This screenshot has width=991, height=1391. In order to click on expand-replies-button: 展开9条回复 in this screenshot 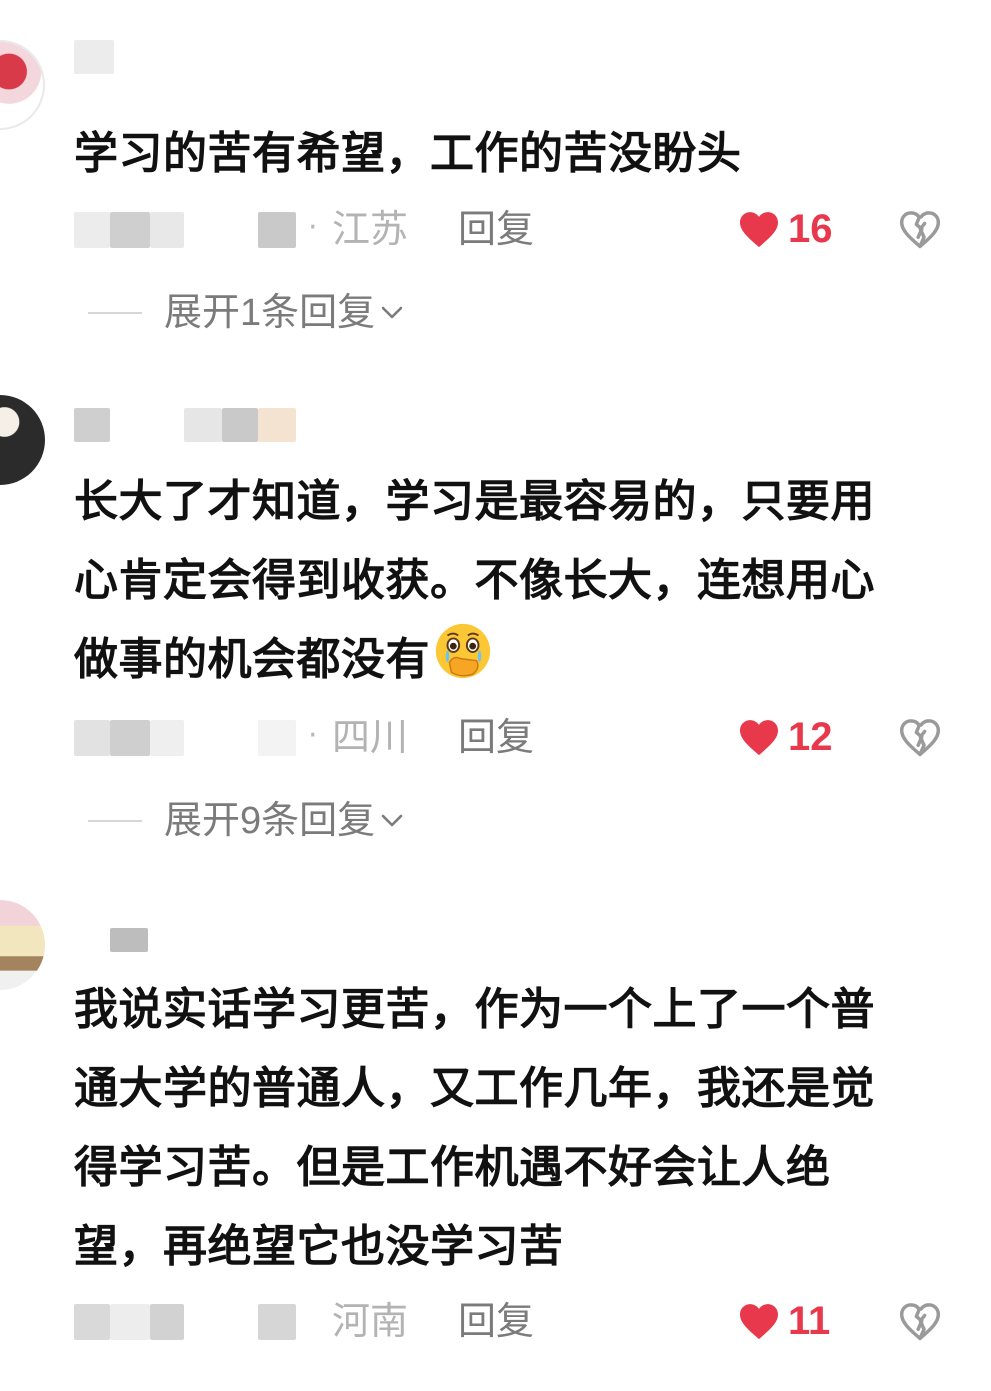, I will do `click(246, 821)`.